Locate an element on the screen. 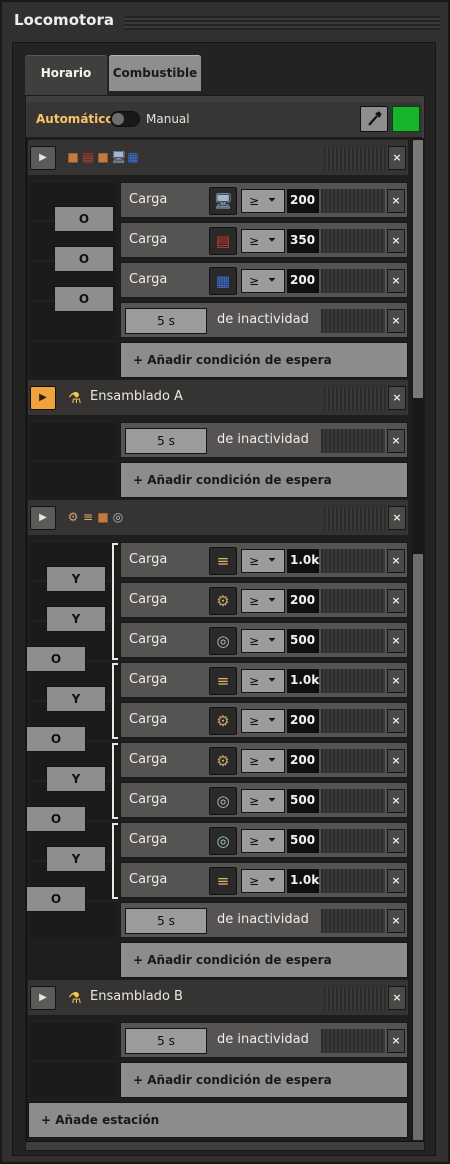  drag-handle is located at coordinates (282, 23).